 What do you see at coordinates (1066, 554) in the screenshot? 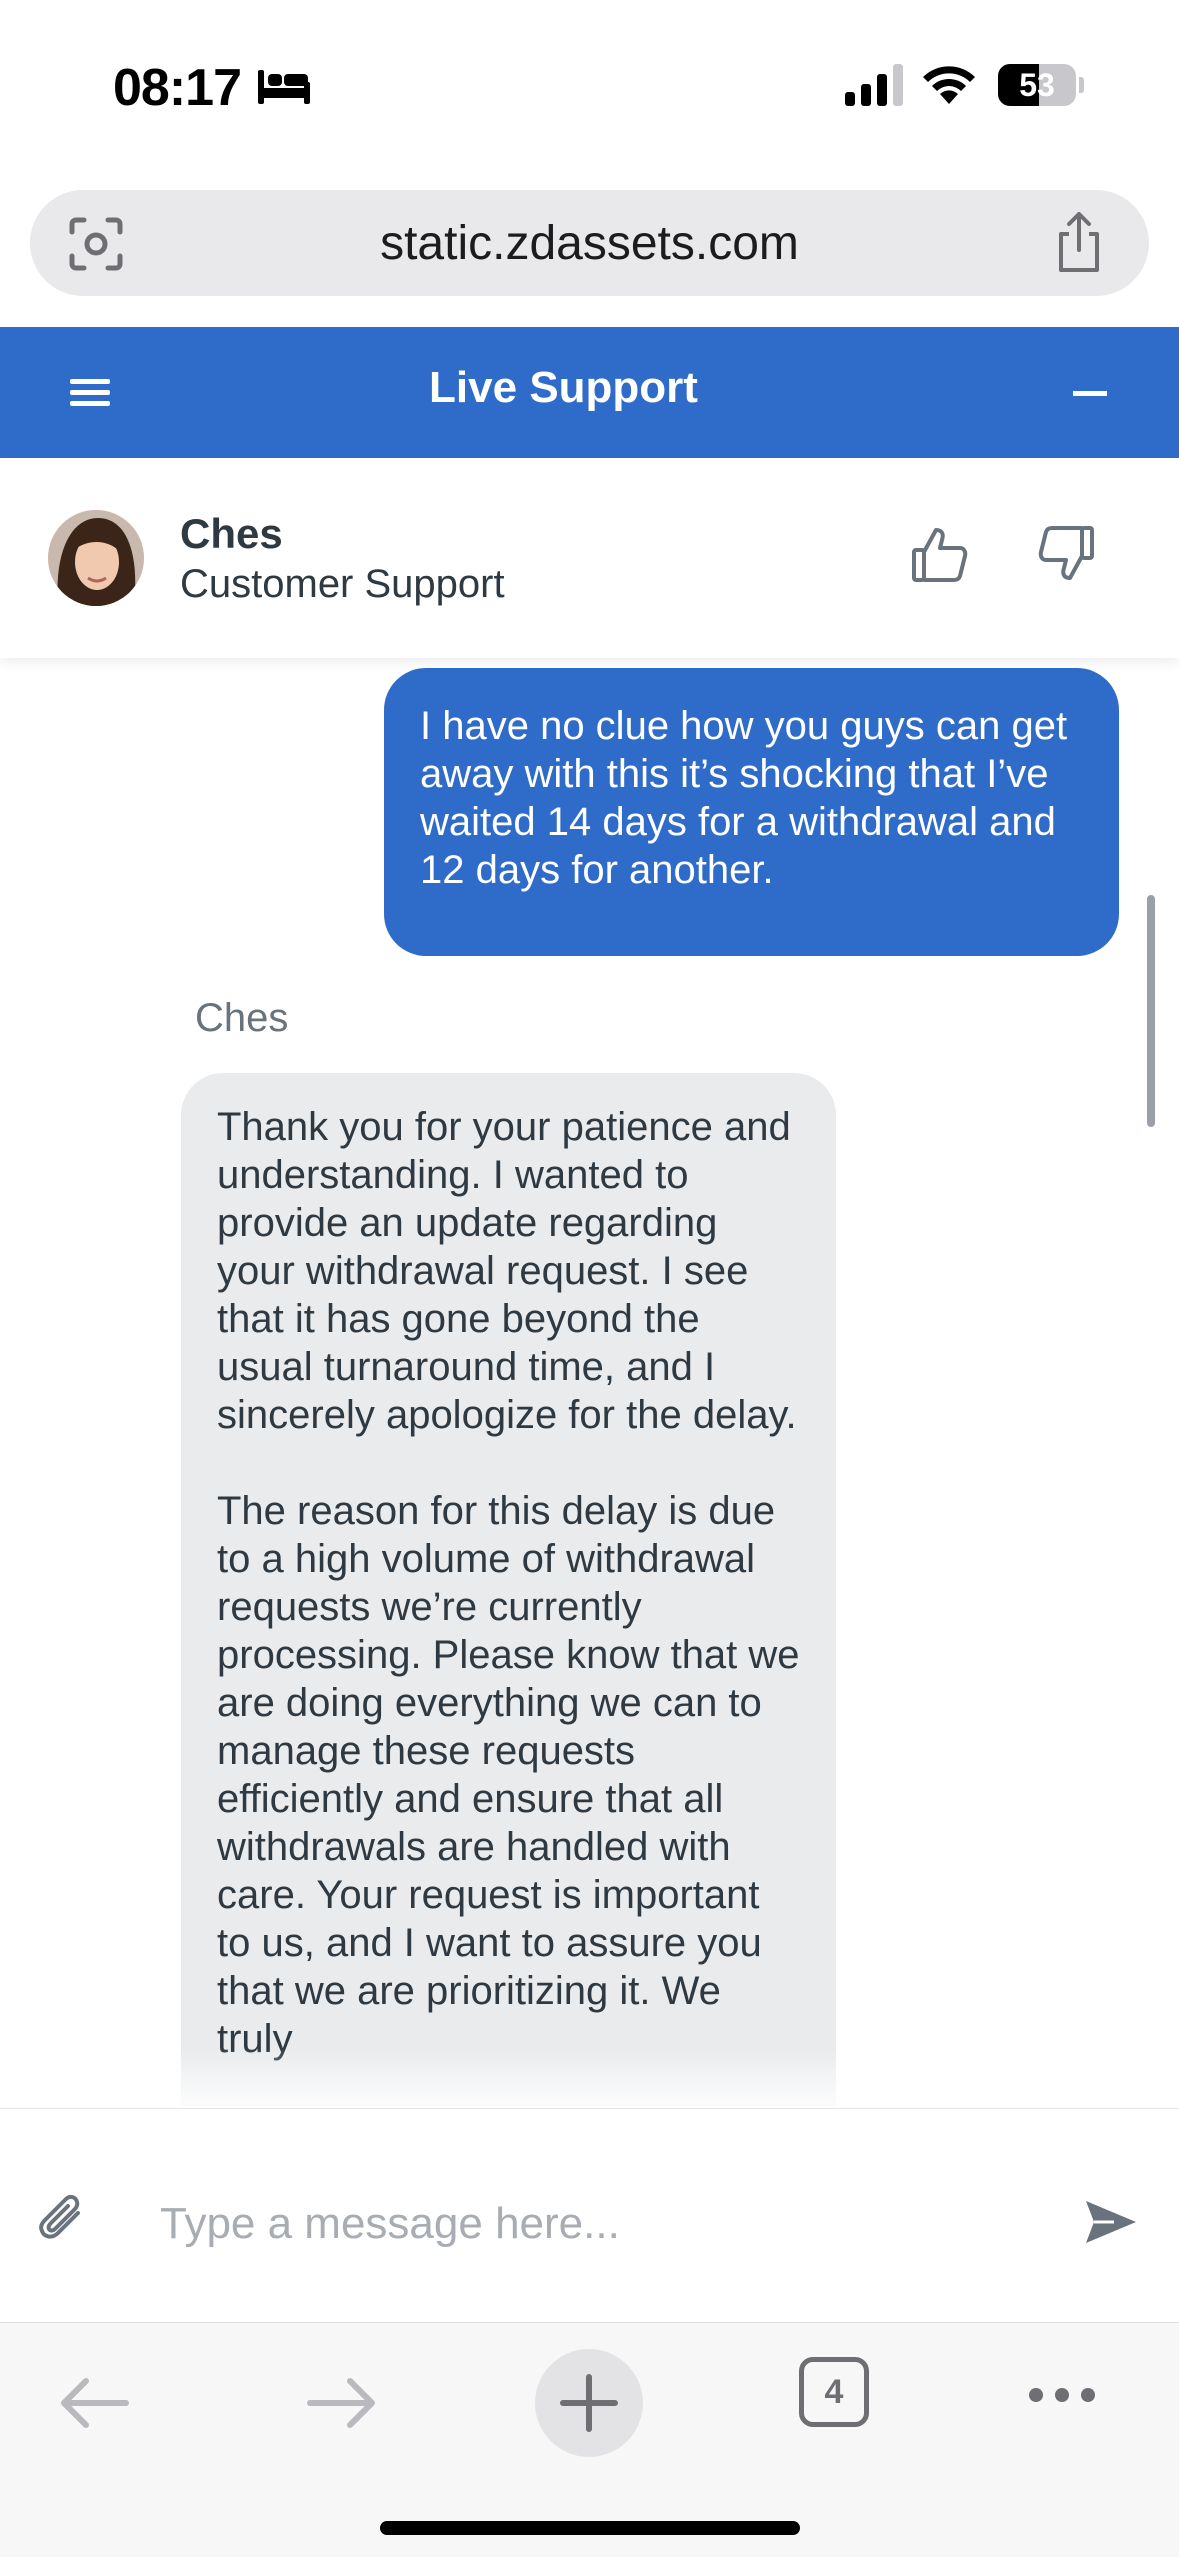
I see `thumbs-down-icon` at bounding box center [1066, 554].